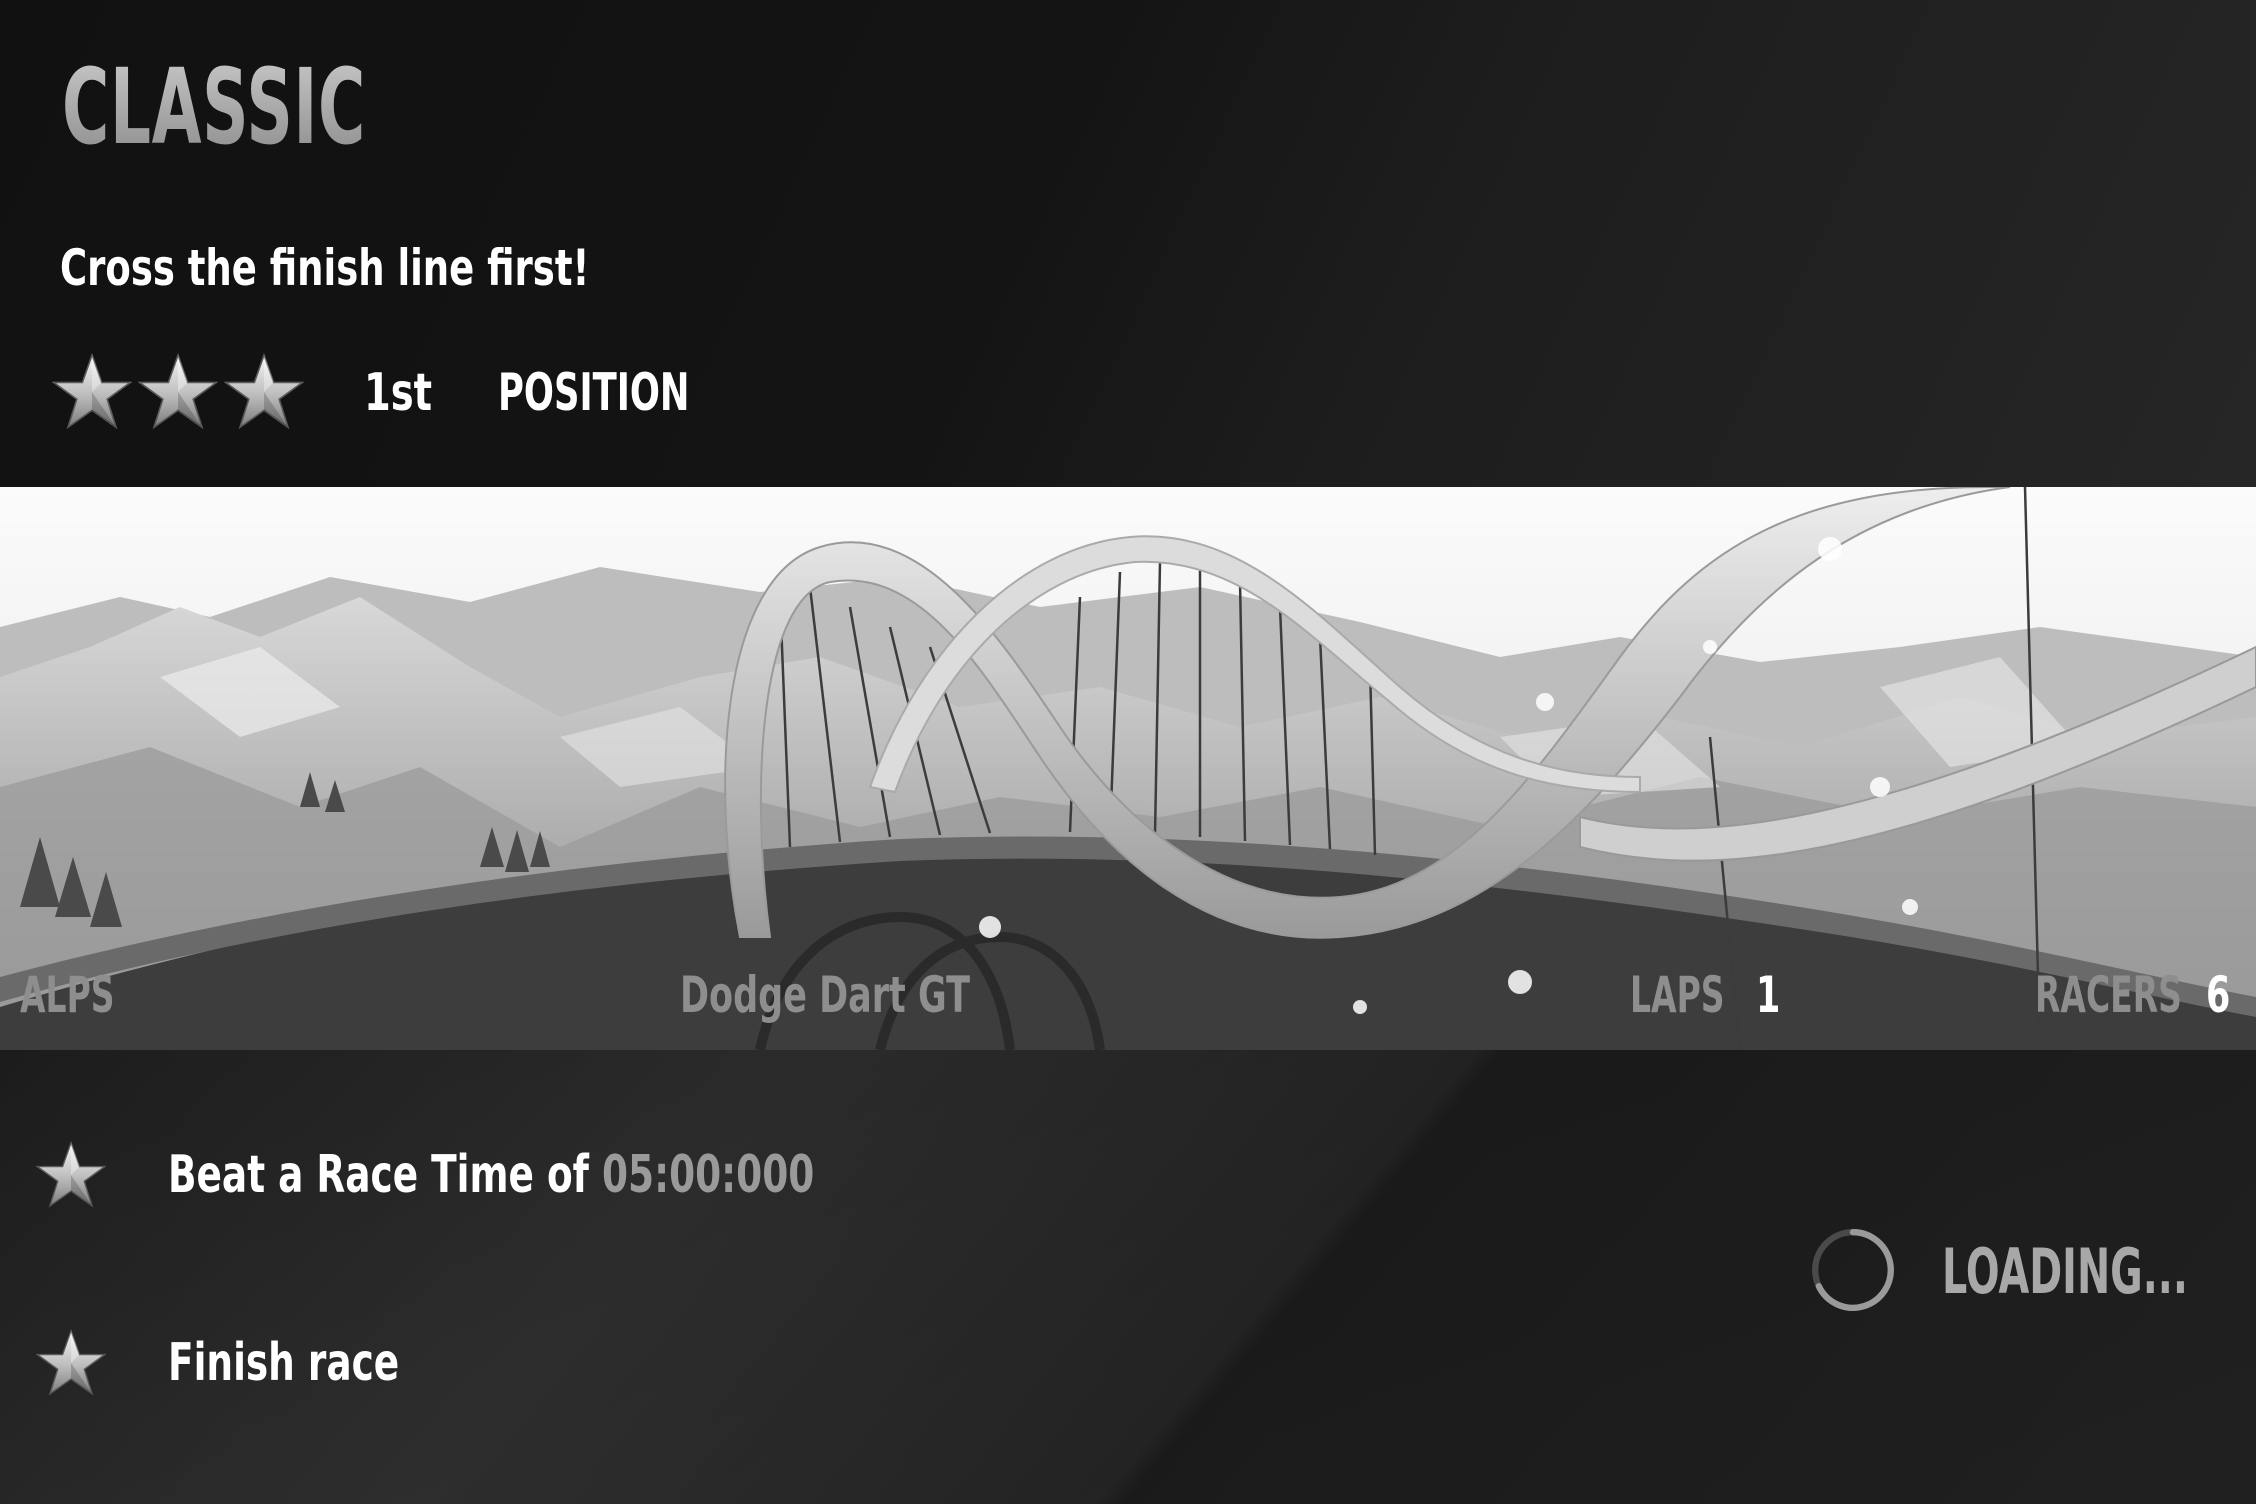 The width and height of the screenshot is (2256, 1504). What do you see at coordinates (2108, 995) in the screenshot?
I see `racers-label: RACERS` at bounding box center [2108, 995].